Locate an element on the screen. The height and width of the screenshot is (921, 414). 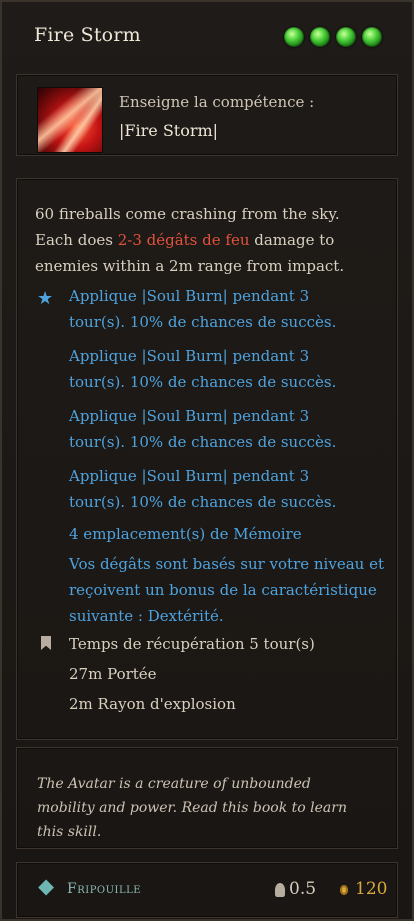
skill-title: Fire Storm is located at coordinates (87, 35).